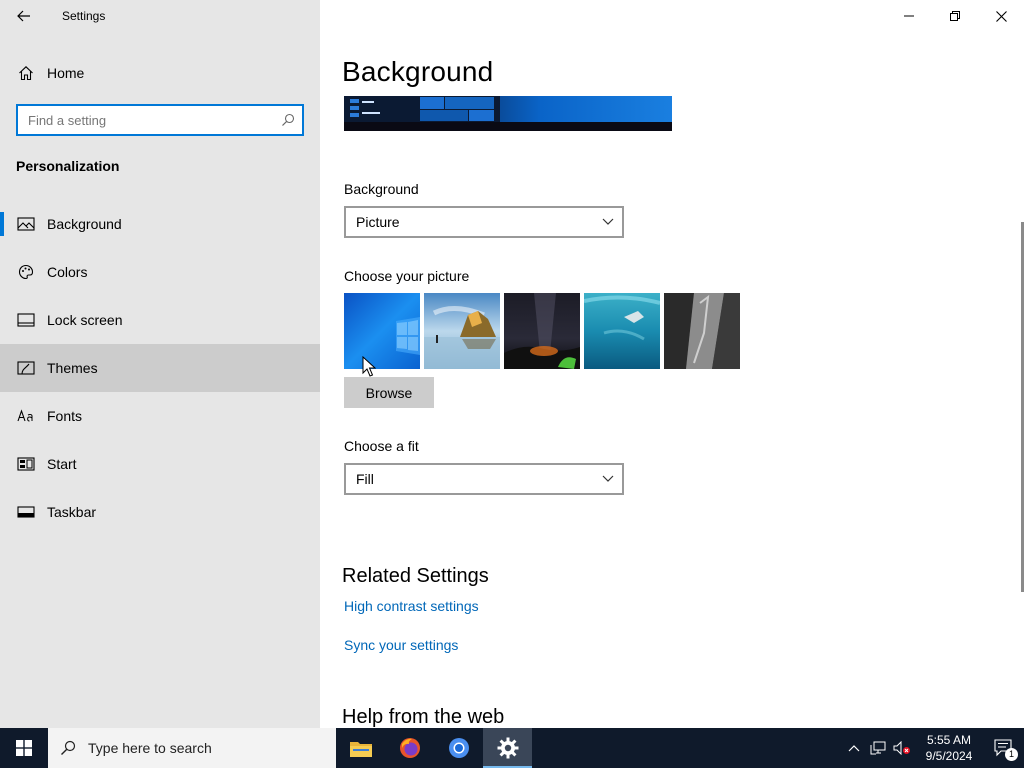  Describe the element at coordinates (508, 113) in the screenshot. I see `desktop-preview` at that location.